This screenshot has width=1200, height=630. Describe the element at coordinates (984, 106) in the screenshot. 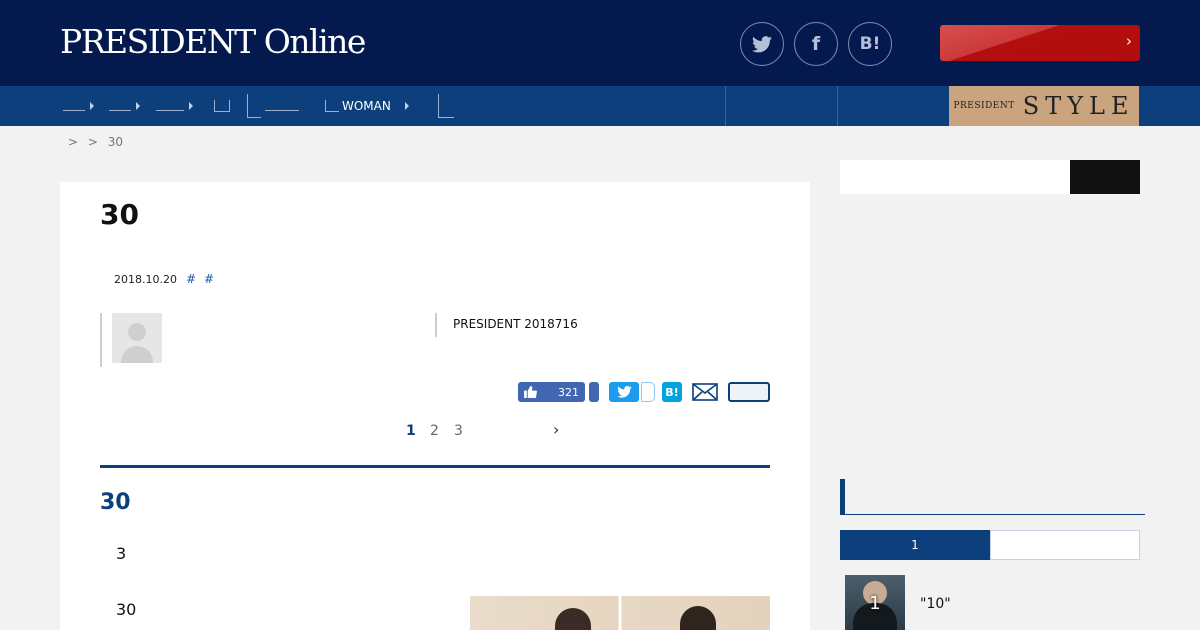

I see `style-banner-small: PRESIDENT` at that location.